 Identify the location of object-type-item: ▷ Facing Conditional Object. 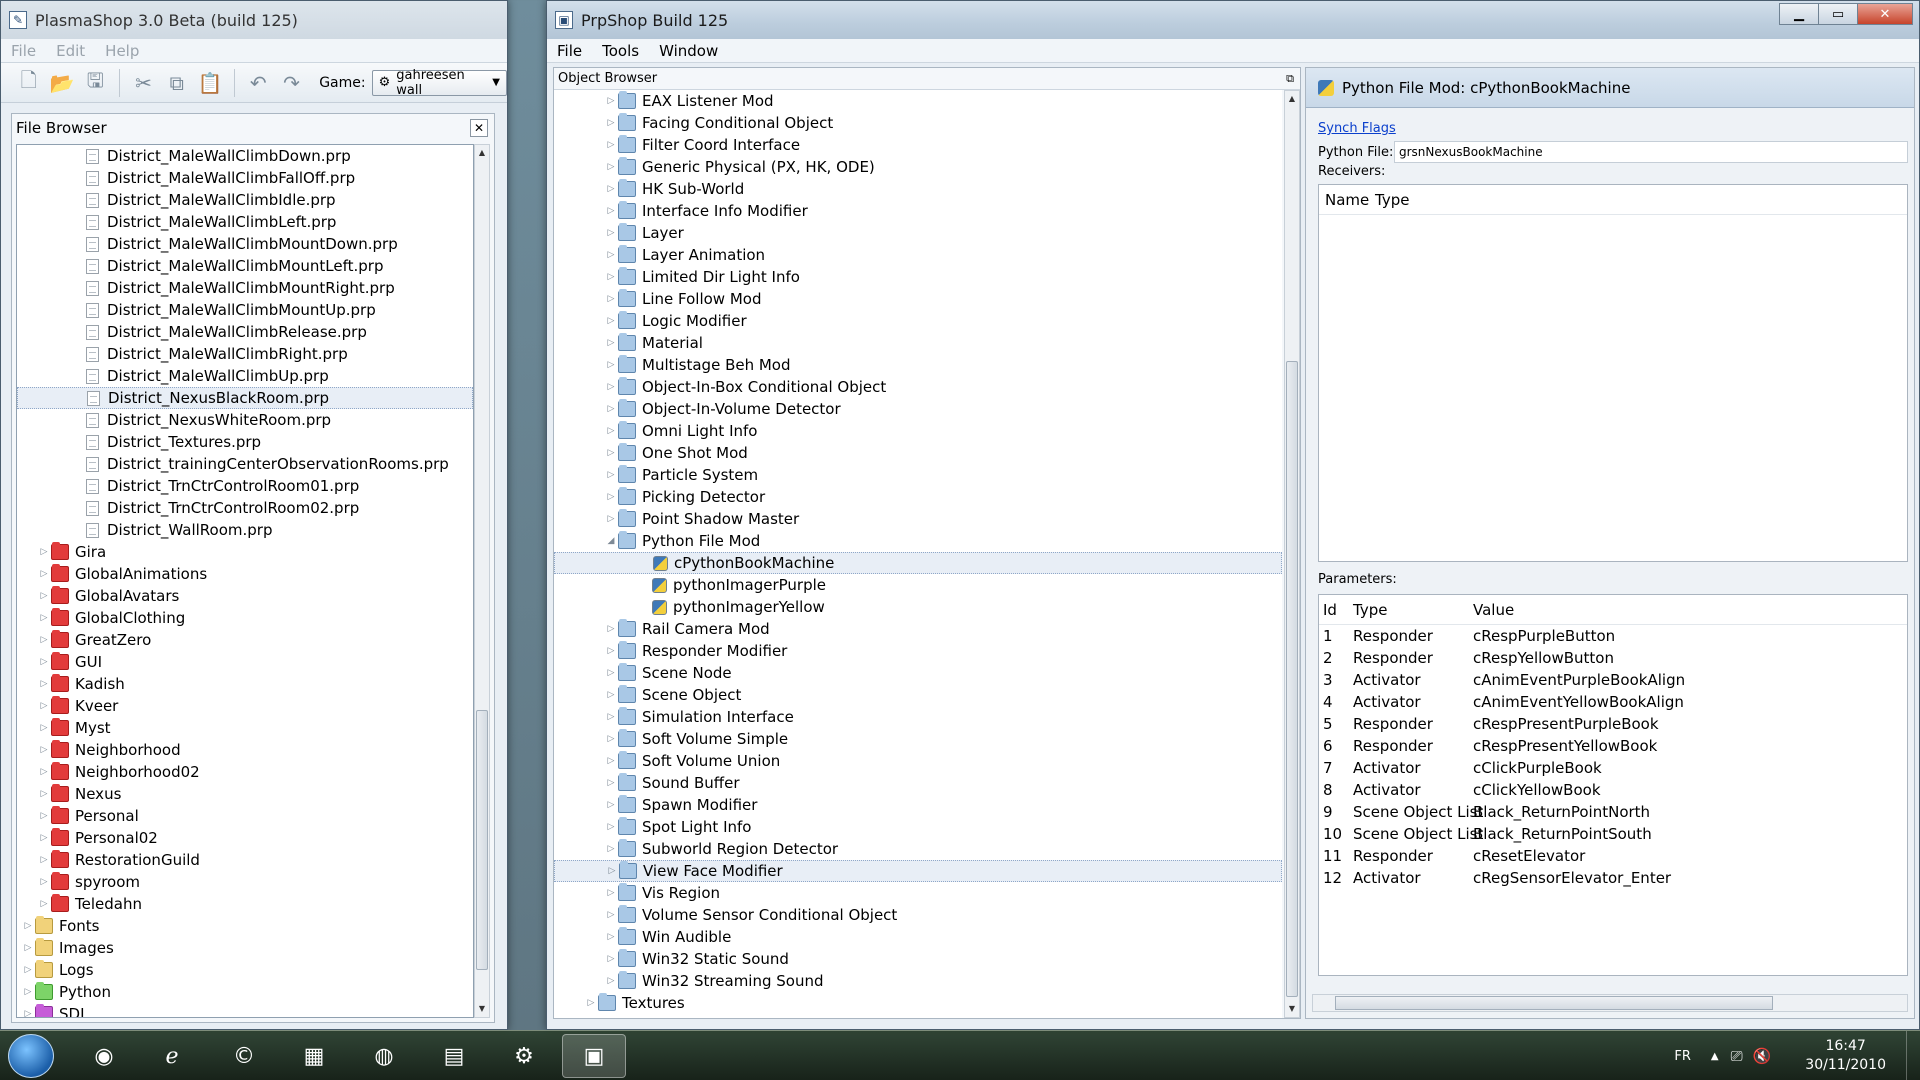
(918, 123).